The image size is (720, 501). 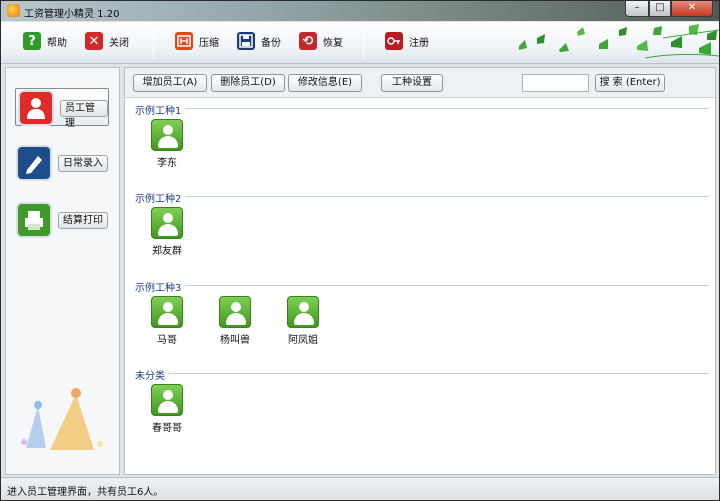 I want to click on employee-item: 杨叫兽, so click(x=235, y=321).